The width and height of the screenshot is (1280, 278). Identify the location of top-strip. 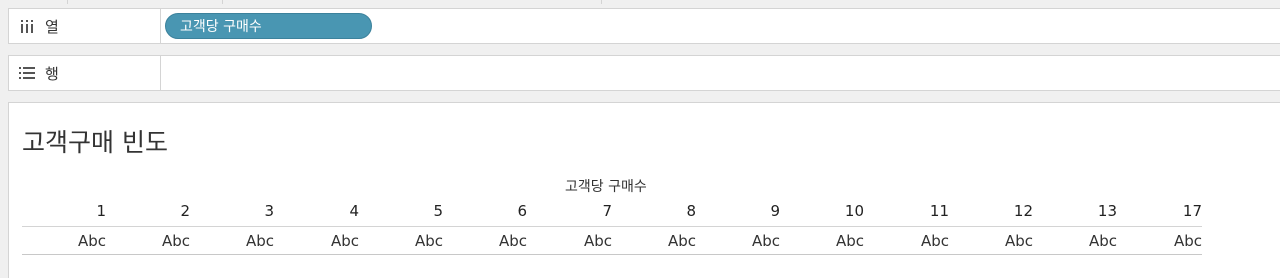
(640, 2).